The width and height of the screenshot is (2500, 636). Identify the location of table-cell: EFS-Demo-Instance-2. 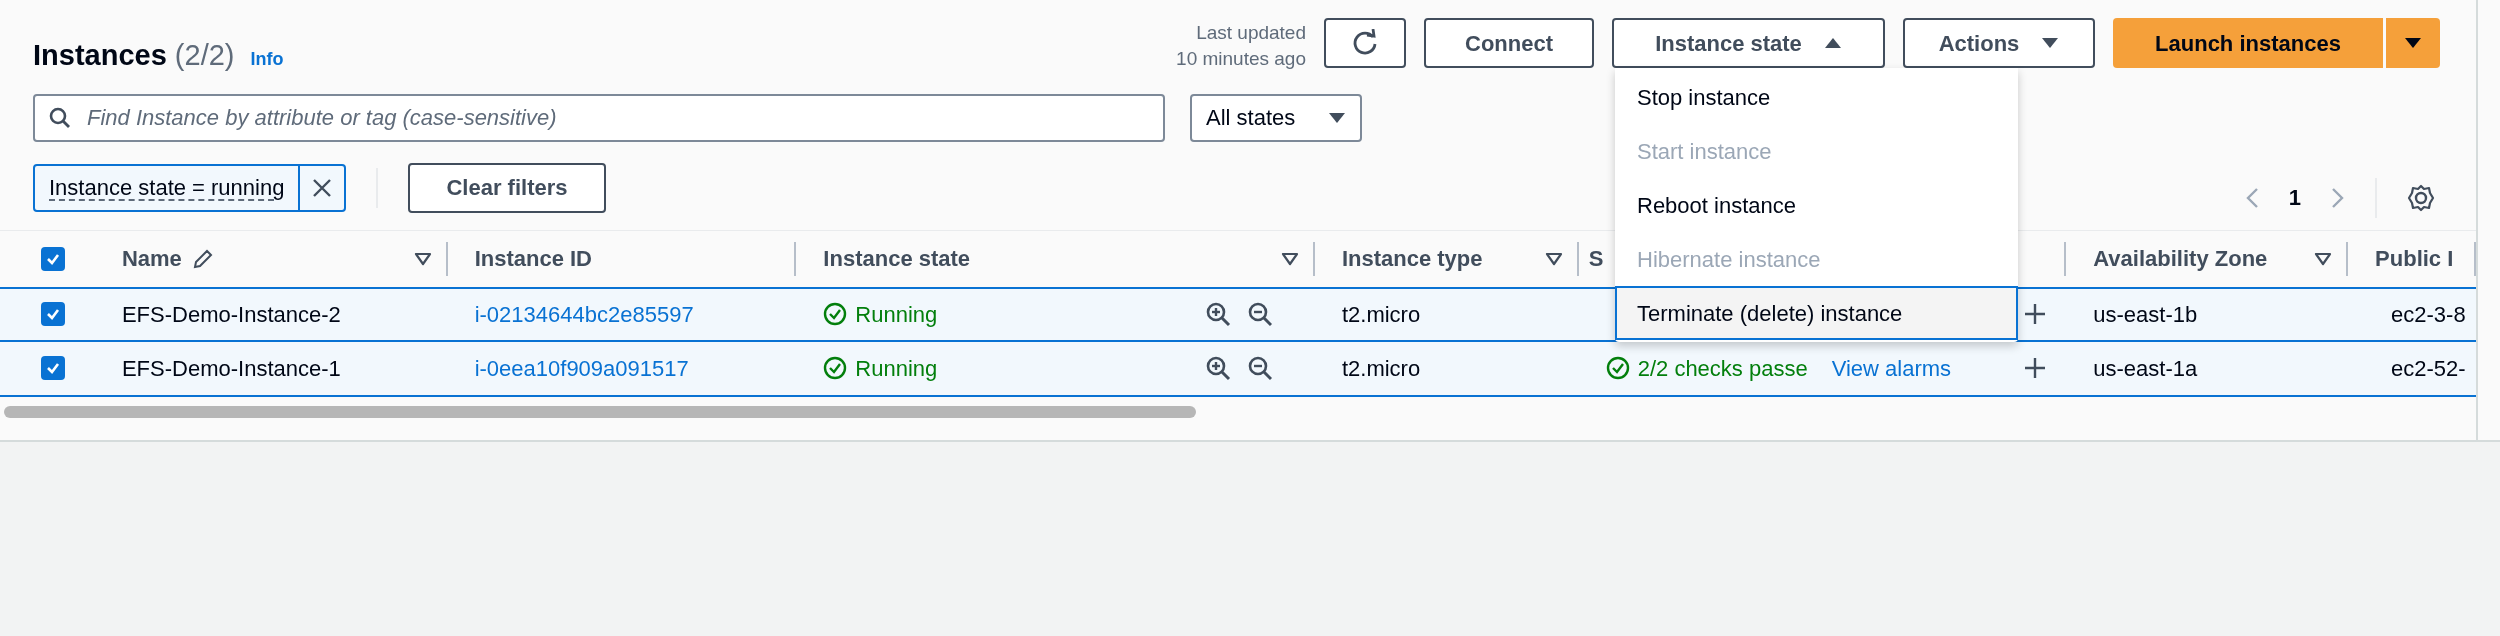
(231, 314).